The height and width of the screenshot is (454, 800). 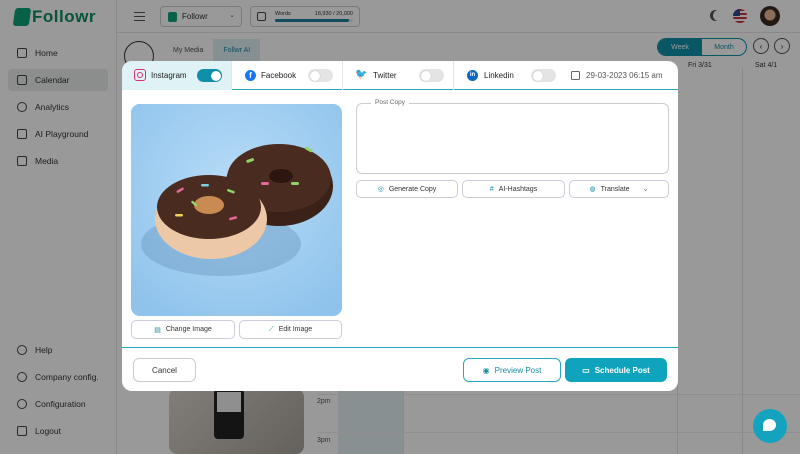 I want to click on chat-support-button, so click(x=770, y=426).